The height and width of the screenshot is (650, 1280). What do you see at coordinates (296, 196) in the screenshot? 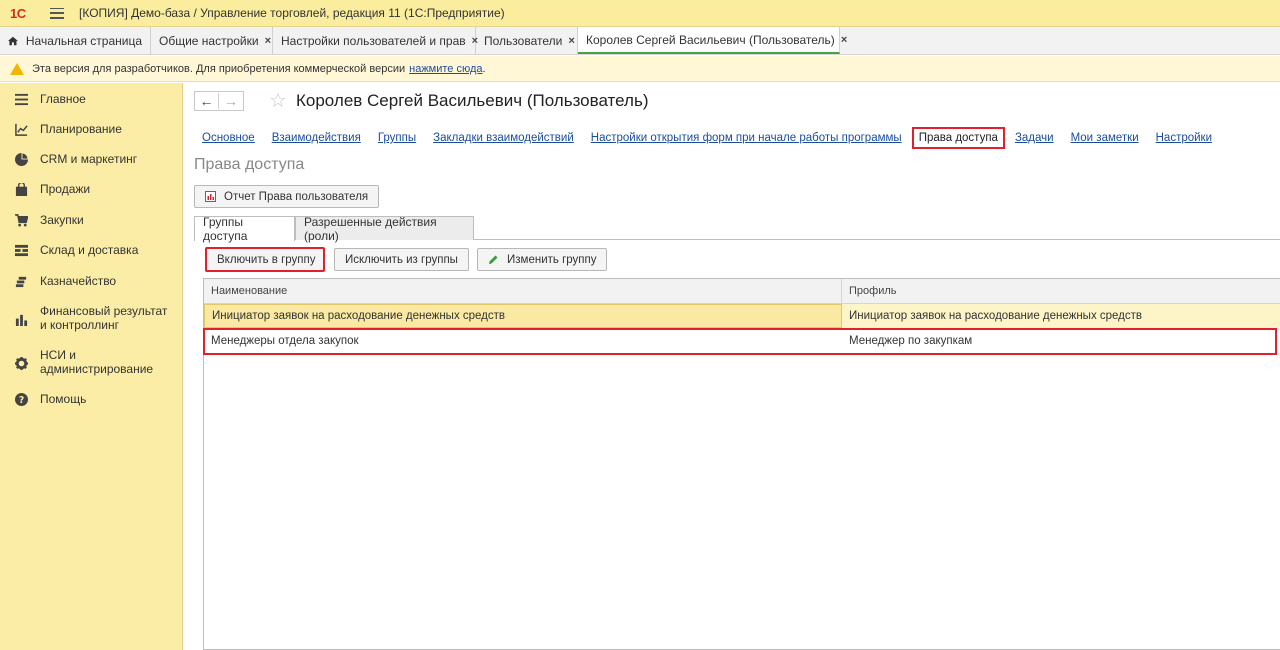
I see `button-label: Отчет Права пользователя` at bounding box center [296, 196].